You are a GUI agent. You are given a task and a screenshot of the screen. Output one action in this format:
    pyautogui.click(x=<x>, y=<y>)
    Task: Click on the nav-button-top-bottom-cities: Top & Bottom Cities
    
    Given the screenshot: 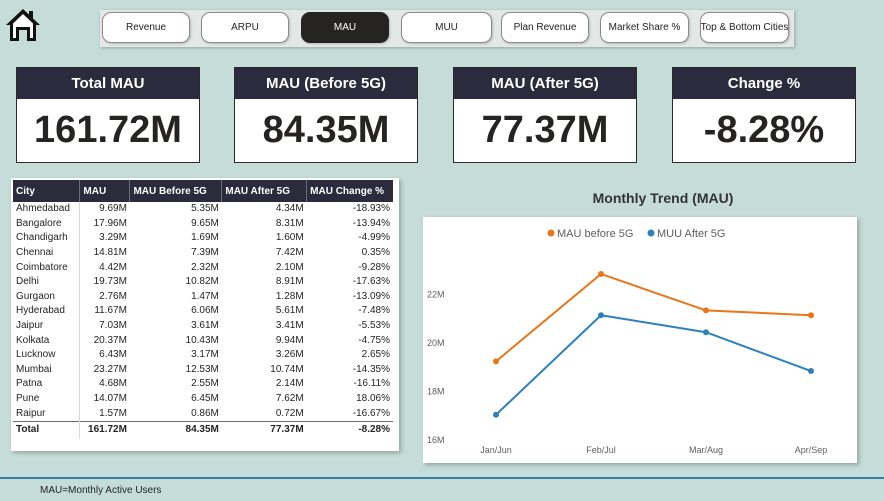 What is the action you would take?
    pyautogui.click(x=744, y=27)
    